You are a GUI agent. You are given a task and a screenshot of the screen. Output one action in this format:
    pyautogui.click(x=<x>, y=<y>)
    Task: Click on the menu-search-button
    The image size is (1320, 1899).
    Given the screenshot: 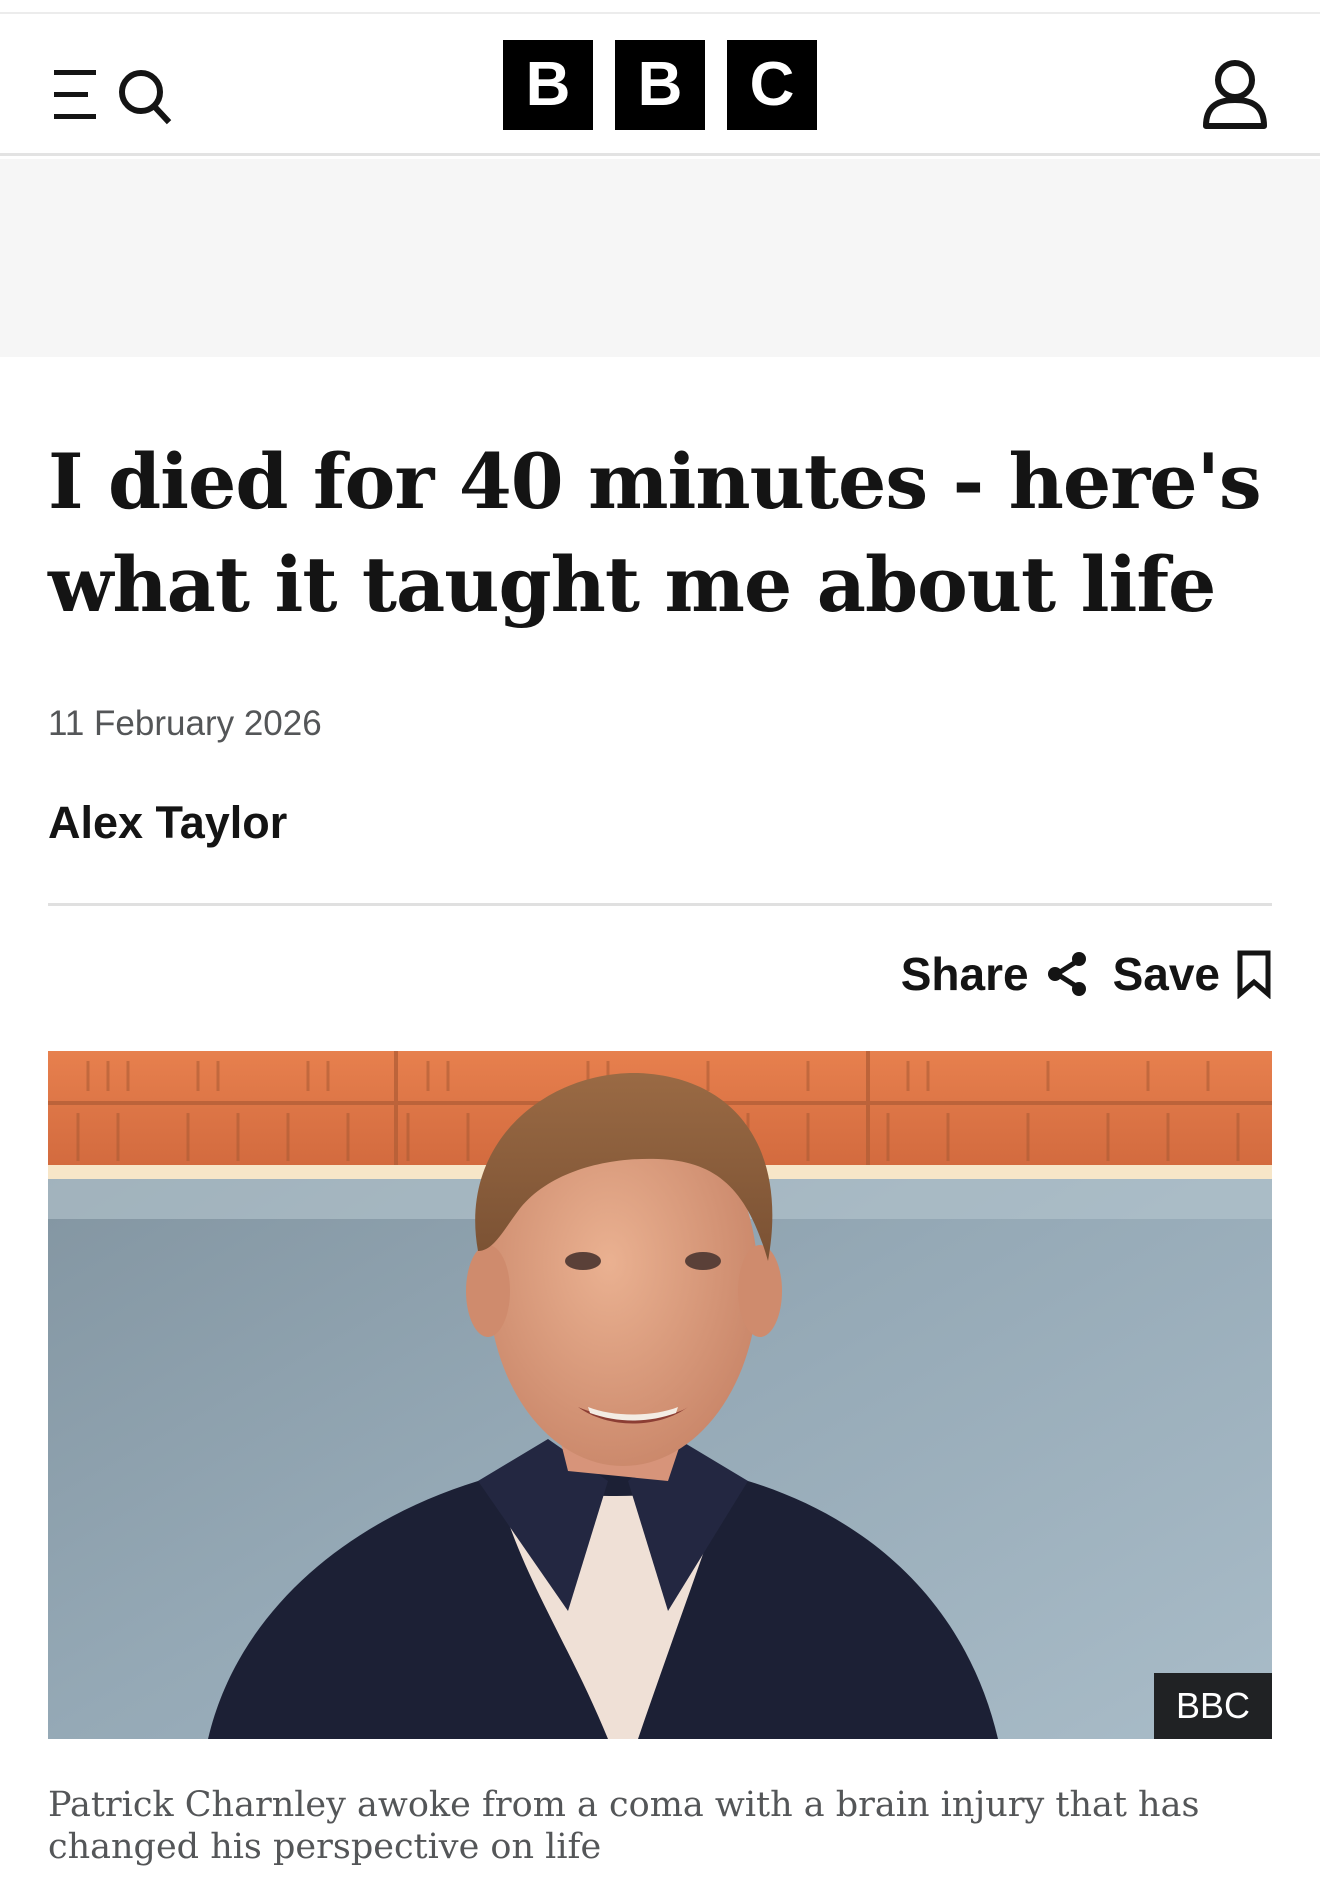 What is the action you would take?
    pyautogui.click(x=114, y=95)
    